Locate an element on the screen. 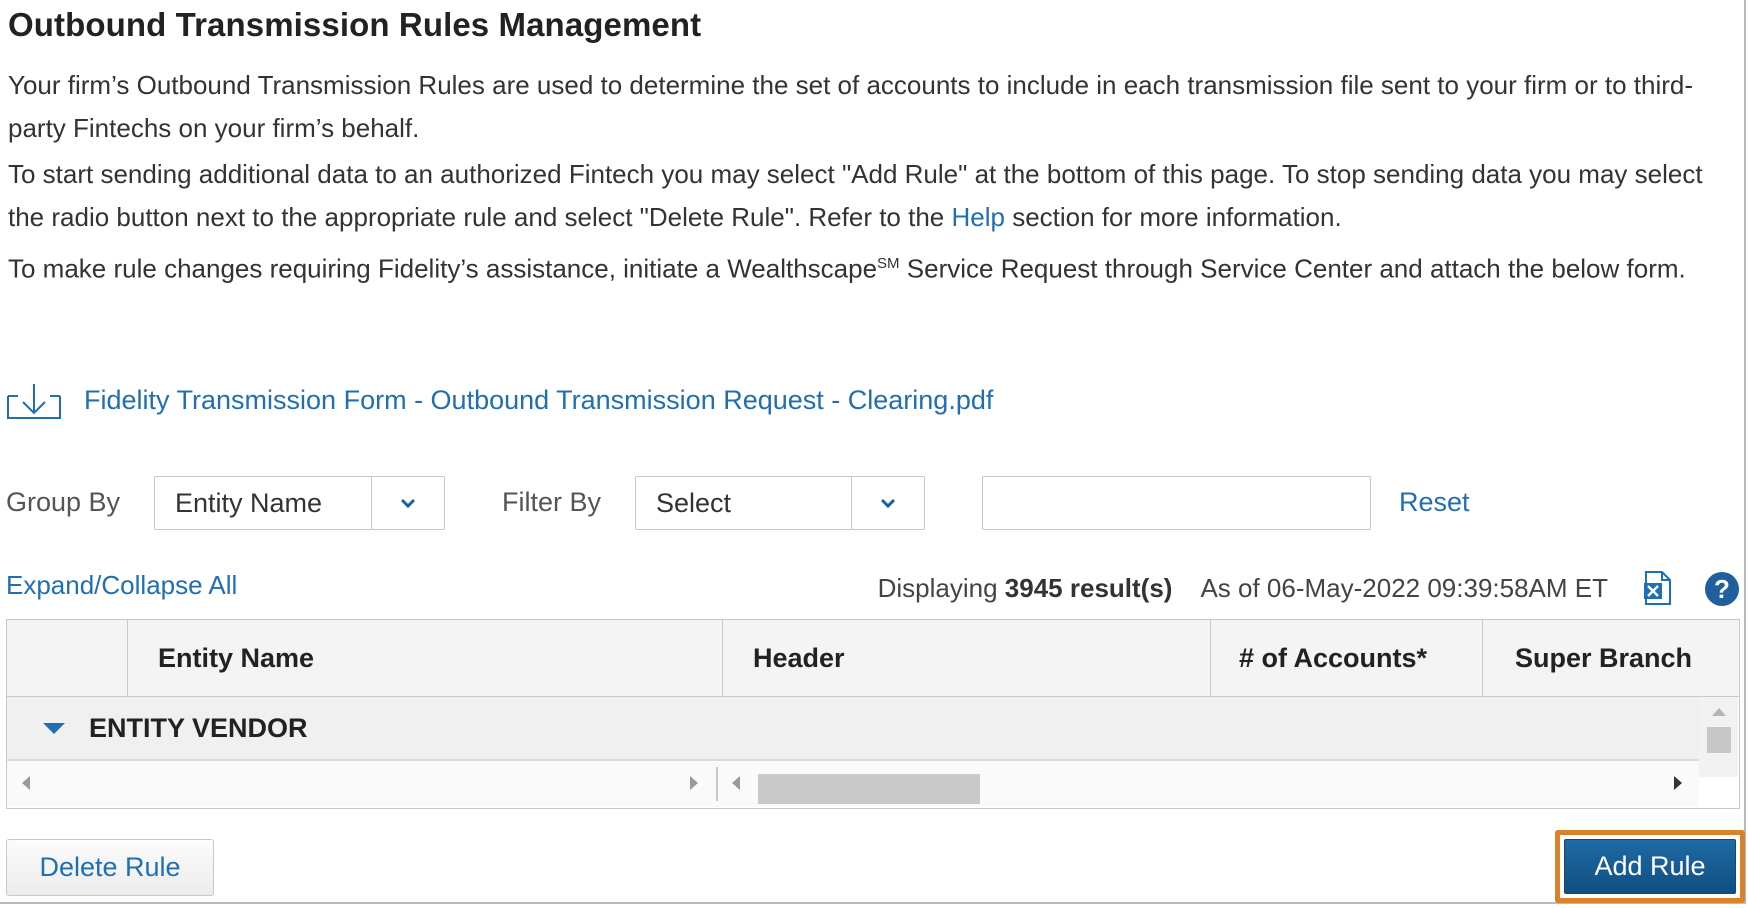  column-header-entity-name: Entity Name is located at coordinates (425, 658).